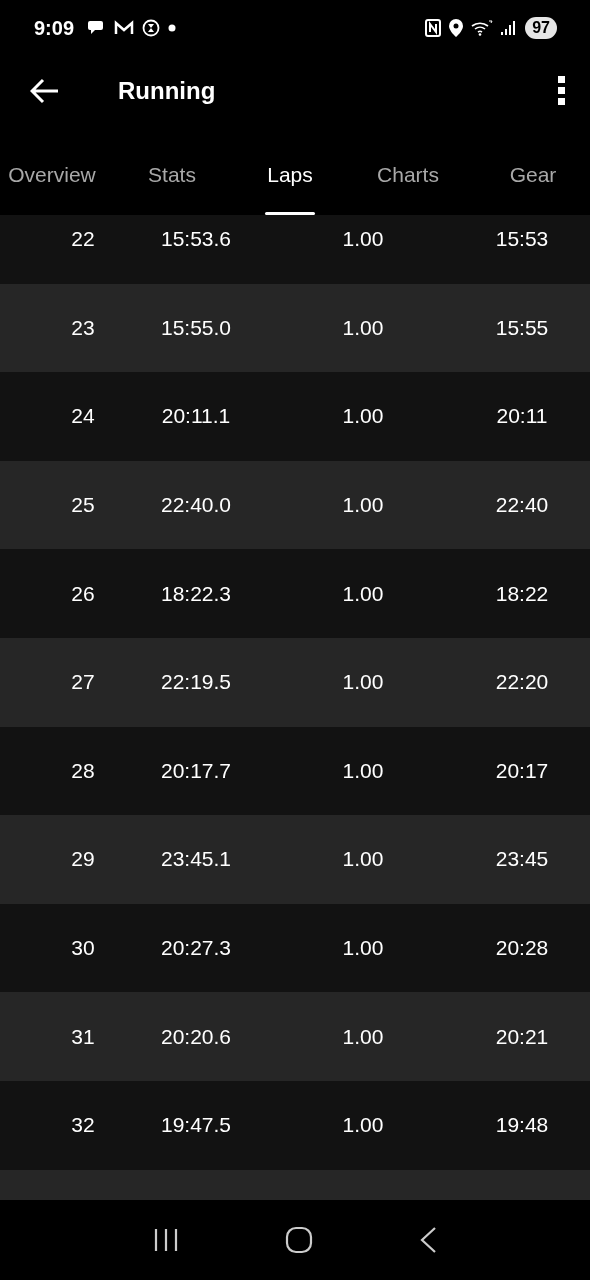 Image resolution: width=590 pixels, height=1280 pixels. What do you see at coordinates (433, 28) in the screenshot?
I see `nfc-icon` at bounding box center [433, 28].